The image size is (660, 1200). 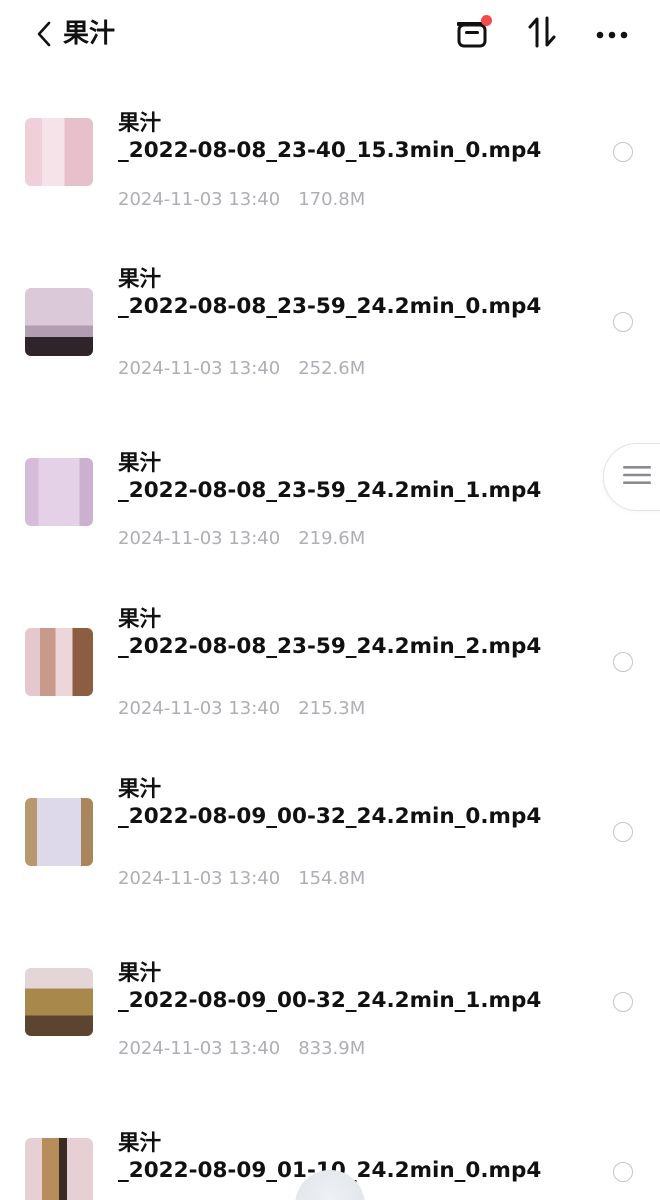 I want to click on back-button, so click(x=44, y=34).